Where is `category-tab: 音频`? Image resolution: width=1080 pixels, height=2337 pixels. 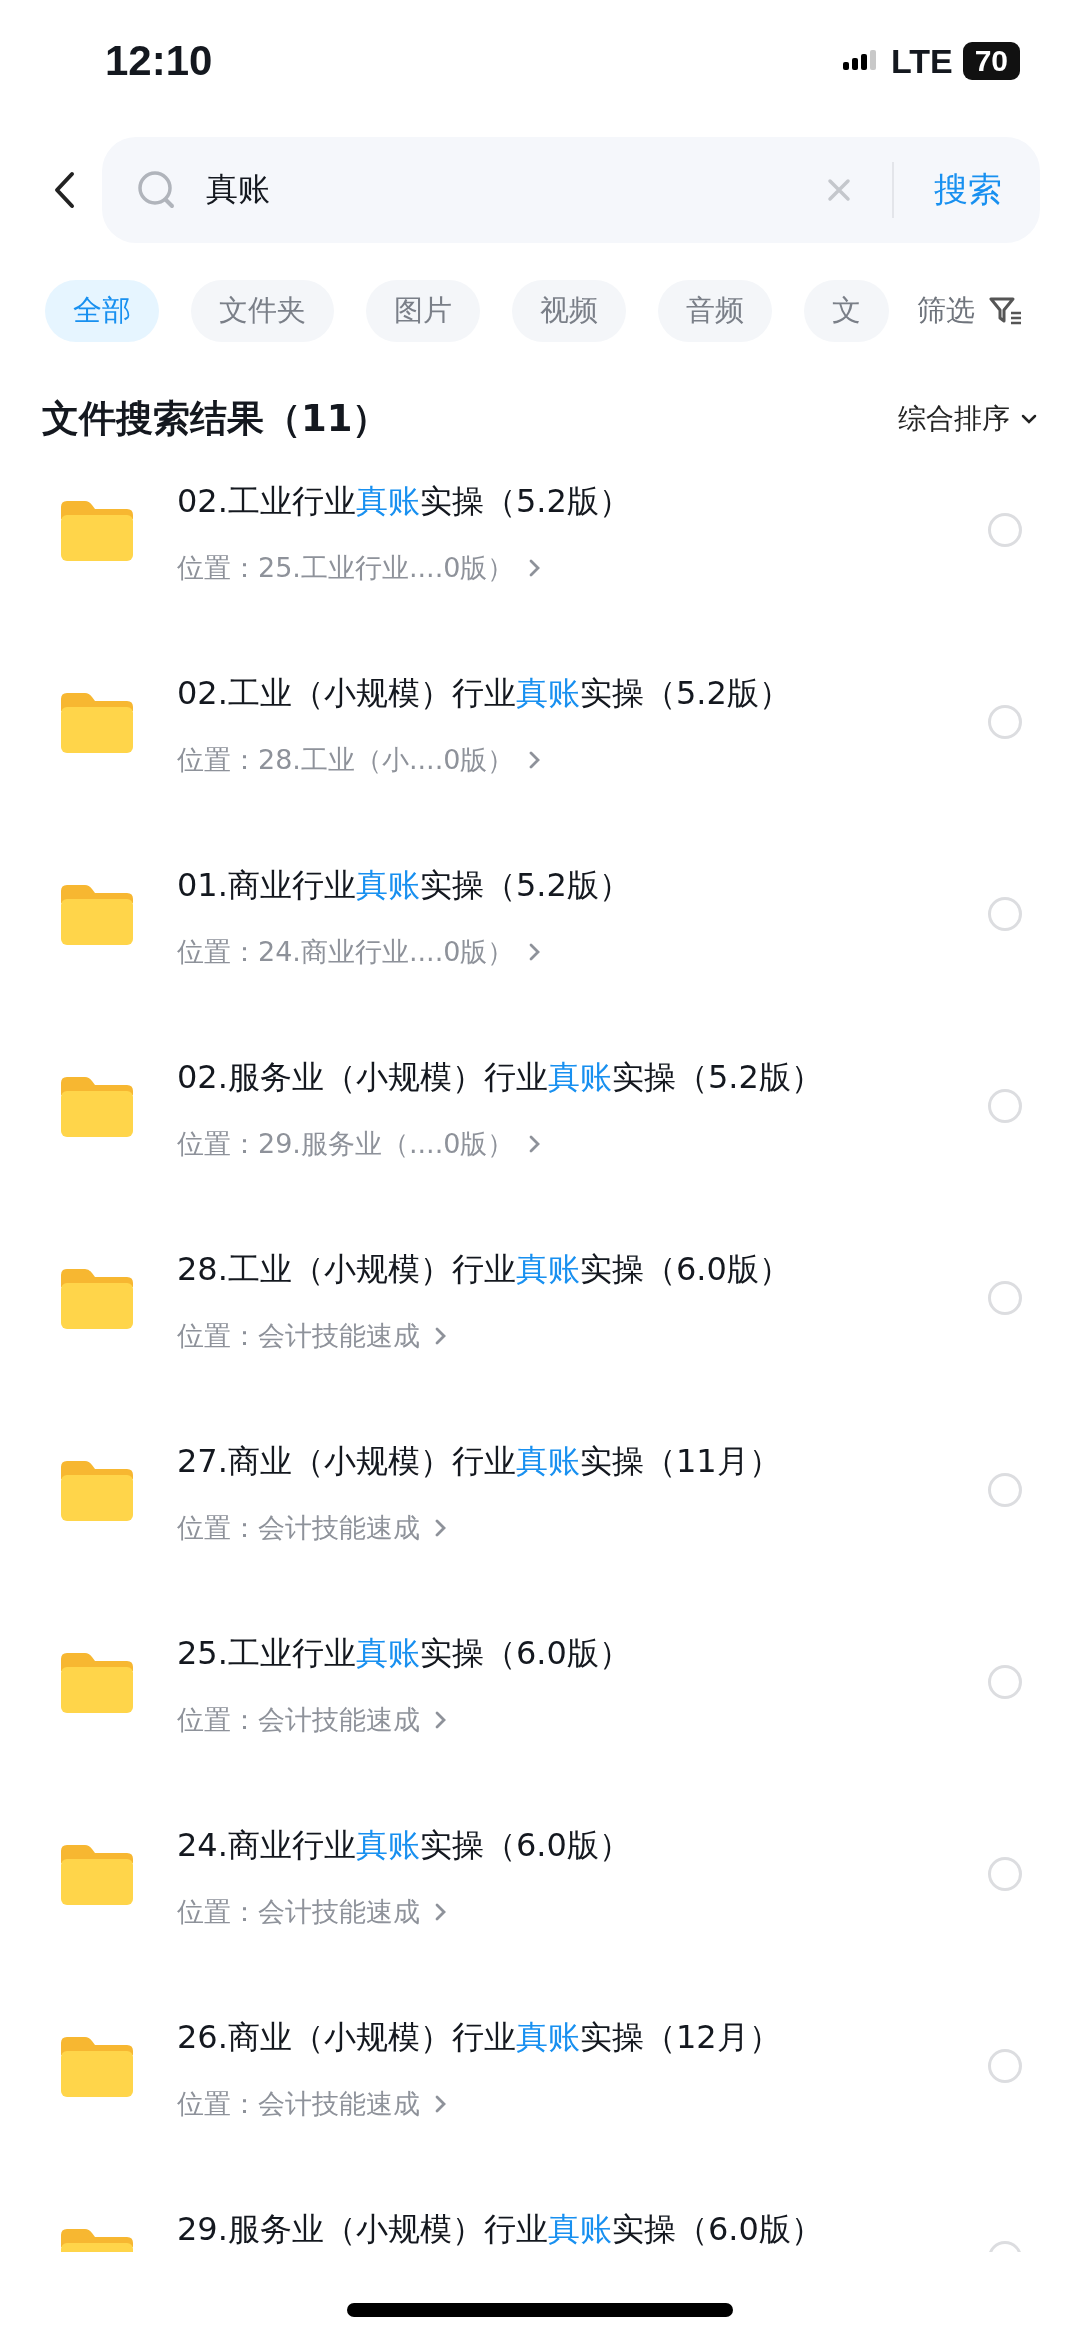 category-tab: 音频 is located at coordinates (715, 311).